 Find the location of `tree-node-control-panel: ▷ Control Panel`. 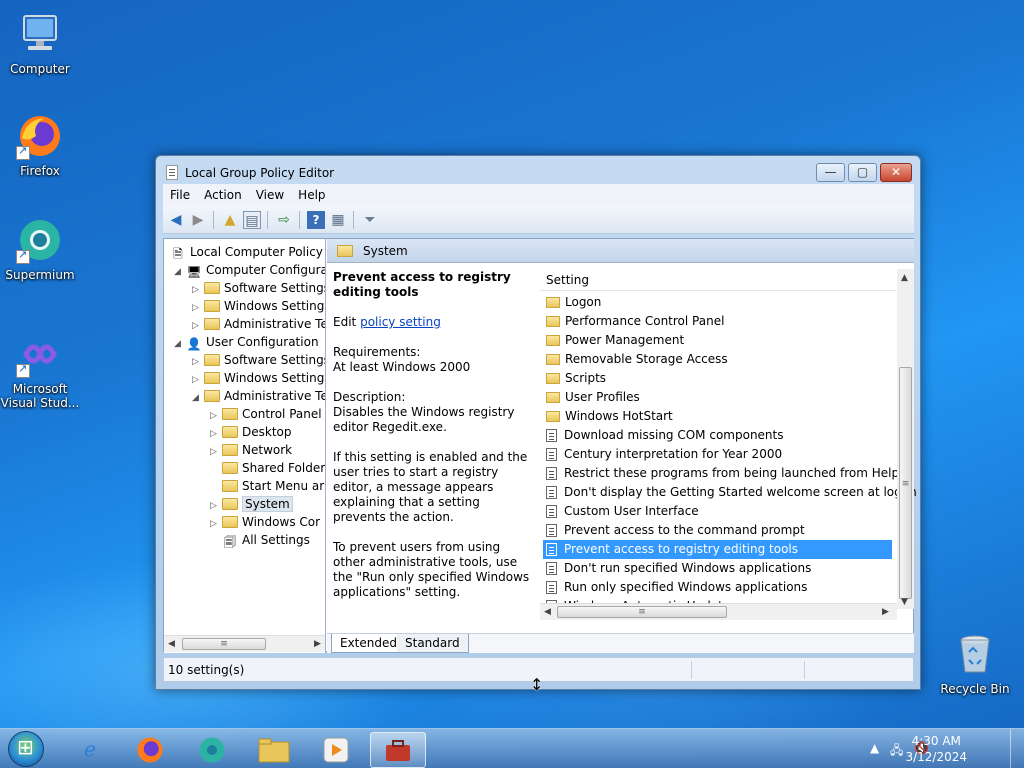

tree-node-control-panel: ▷ Control Panel is located at coordinates (266, 414).